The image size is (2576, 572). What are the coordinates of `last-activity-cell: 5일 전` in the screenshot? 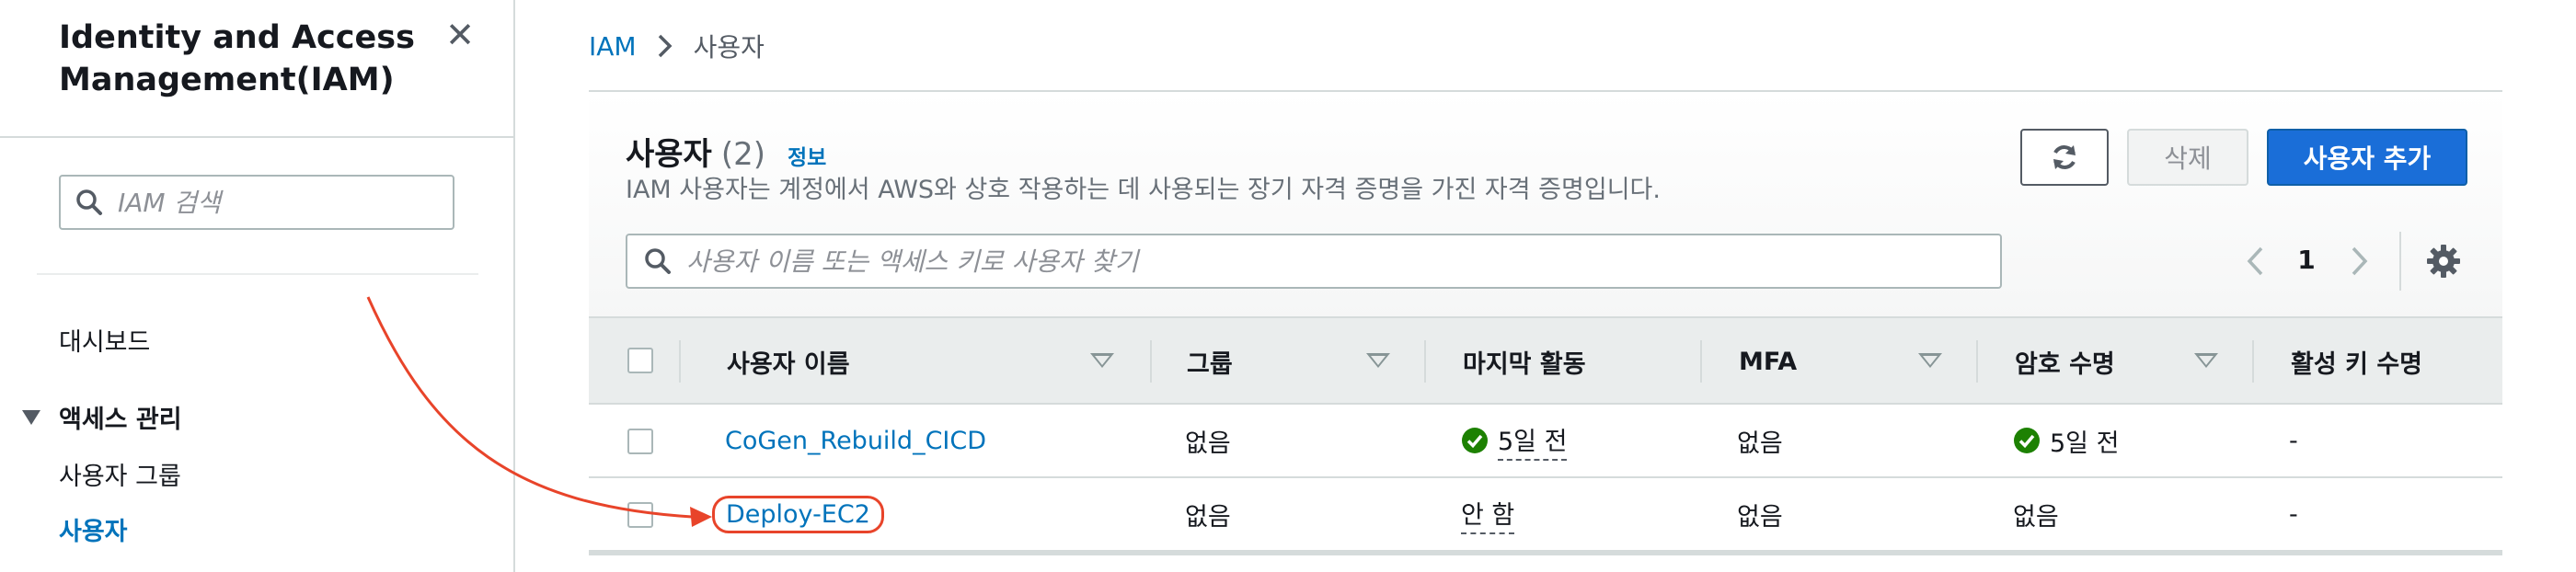 It's located at (1514, 441).